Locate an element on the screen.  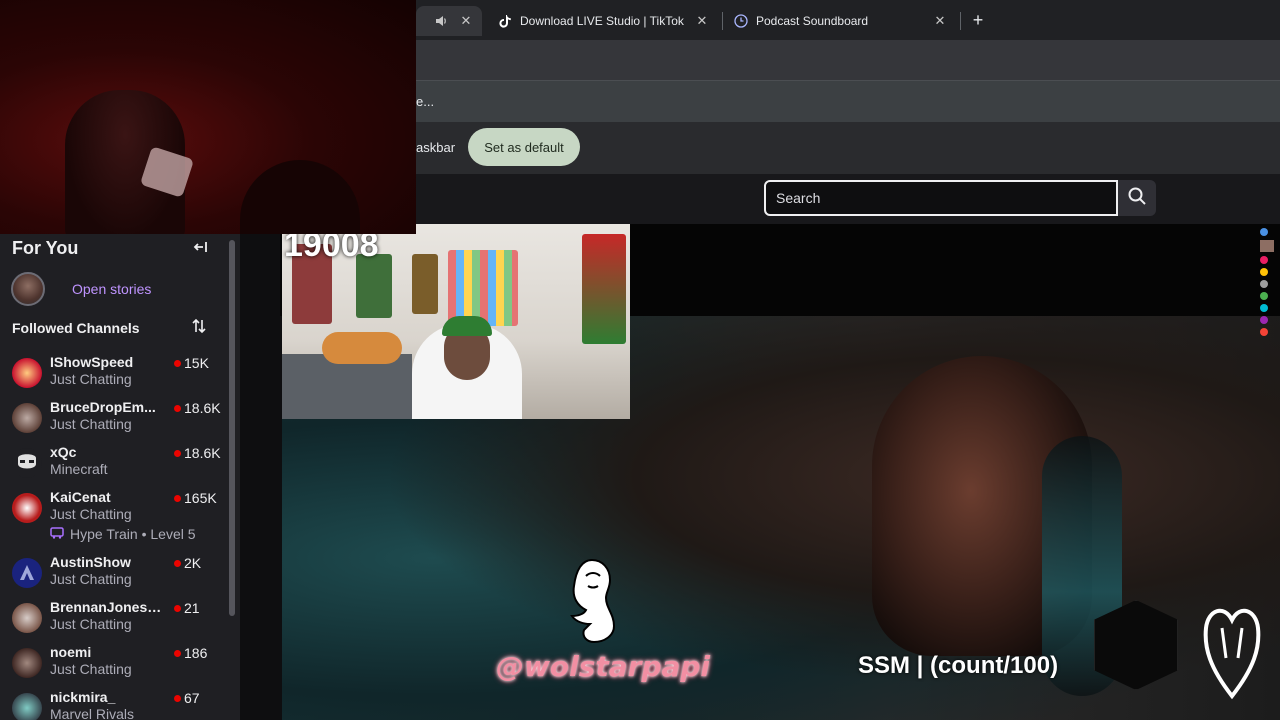
skateboard-wall is located at coordinates (483, 288).